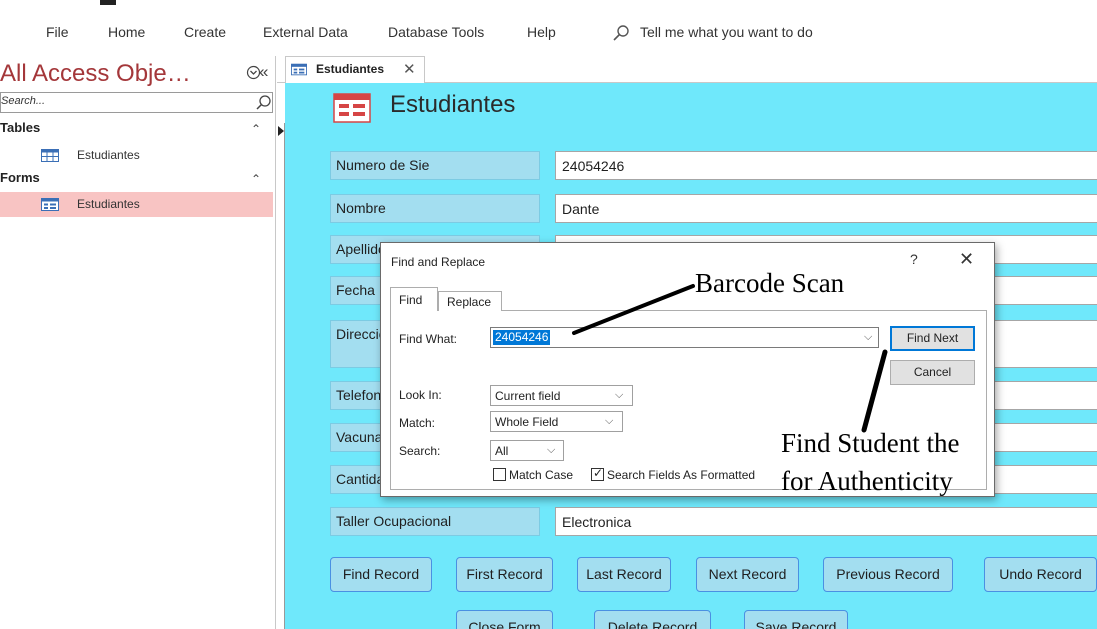 This screenshot has height=629, width=1097. Describe the element at coordinates (453, 104) in the screenshot. I see `form-title: Estudiantes` at that location.